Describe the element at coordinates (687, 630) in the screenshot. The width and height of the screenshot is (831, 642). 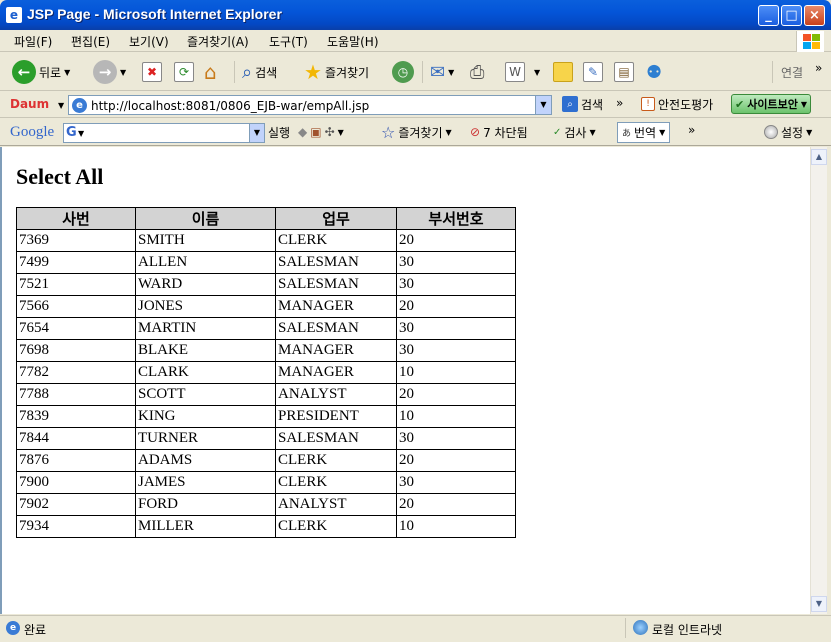
I see `security-zone-label: 로컬 인트라넷` at that location.